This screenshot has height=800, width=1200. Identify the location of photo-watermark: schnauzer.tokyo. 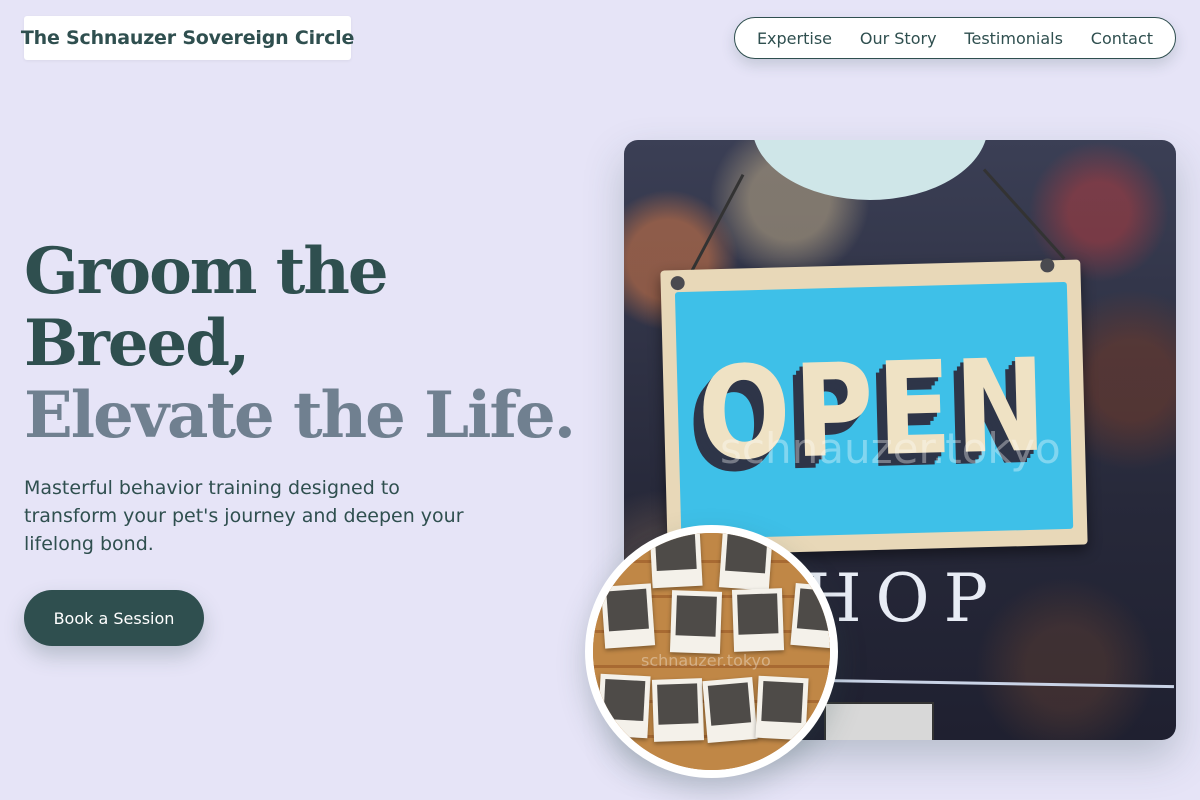
(890, 448).